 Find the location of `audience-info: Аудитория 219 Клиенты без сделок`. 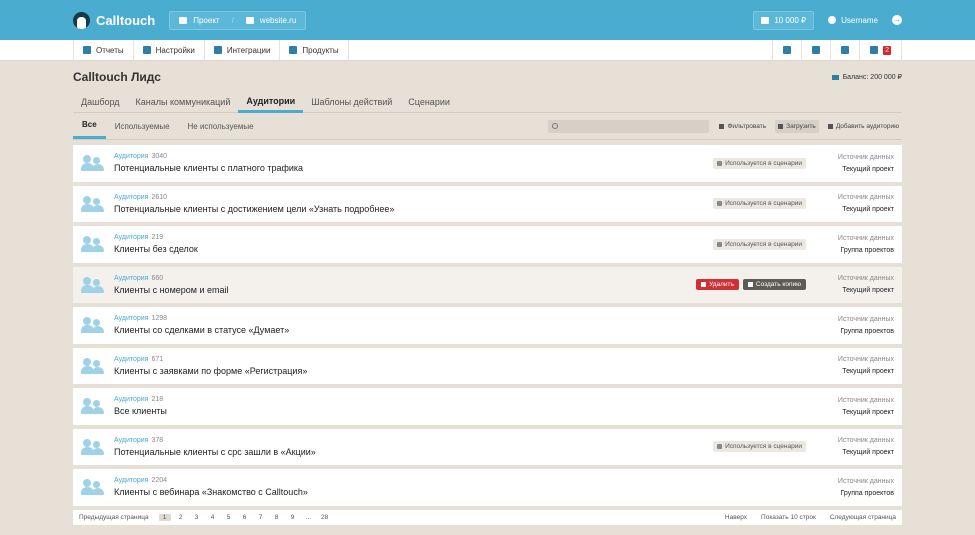

audience-info: Аудитория 219 Клиенты без сделок is located at coordinates (413, 244).